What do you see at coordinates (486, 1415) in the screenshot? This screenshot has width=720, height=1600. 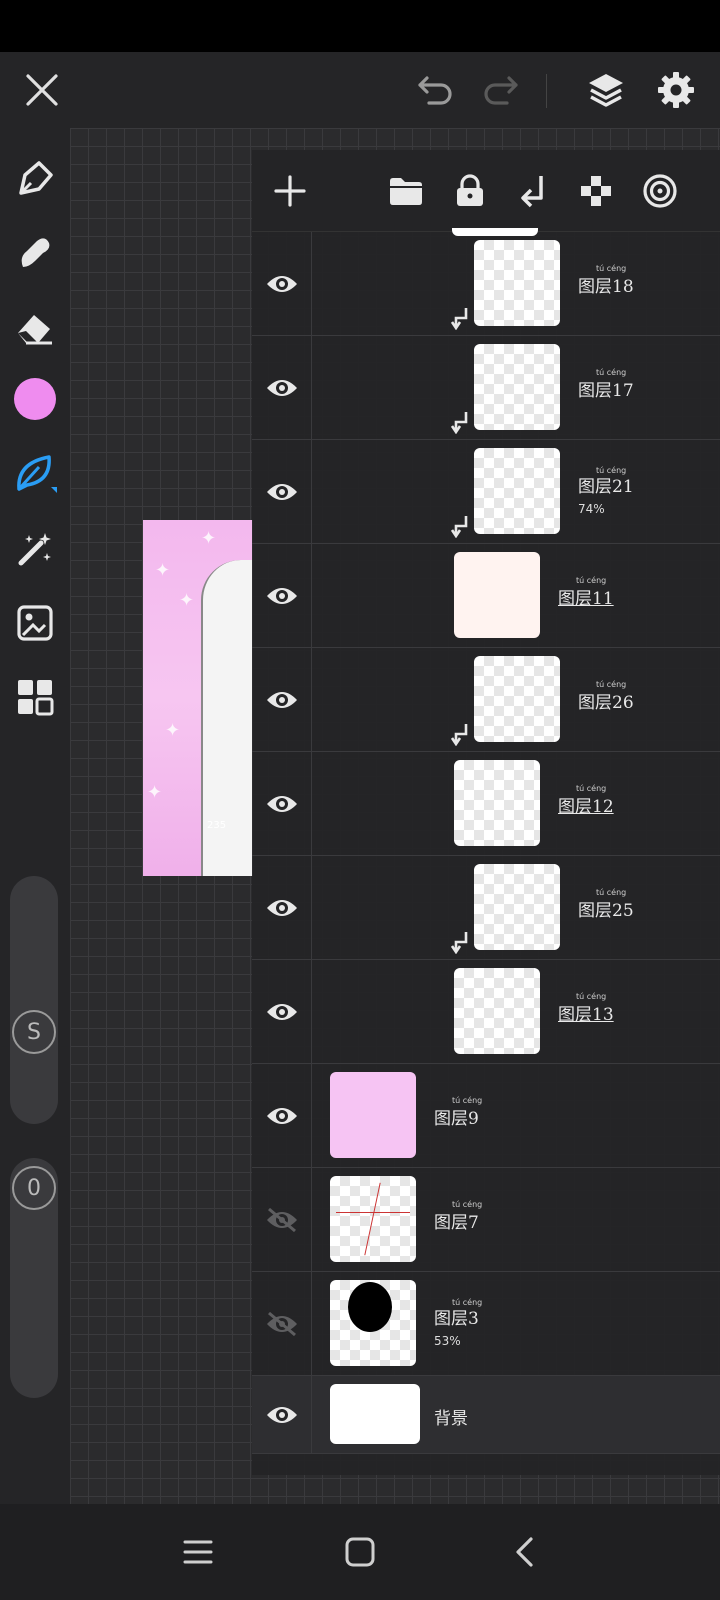 I see `layer-row: 背景` at bounding box center [486, 1415].